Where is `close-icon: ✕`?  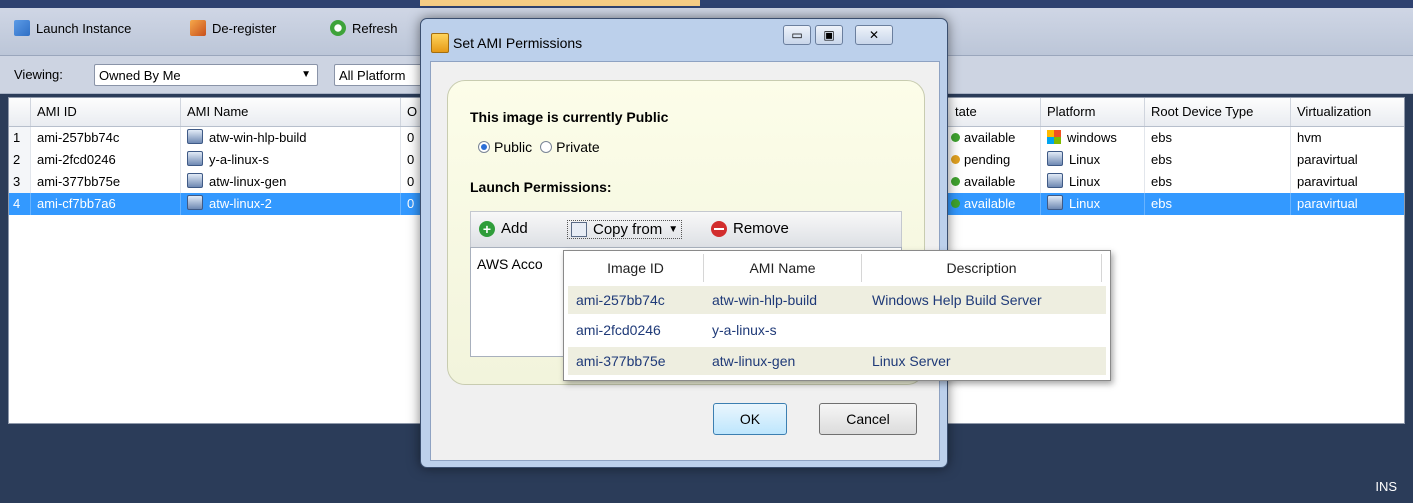
close-icon: ✕ is located at coordinates (874, 35).